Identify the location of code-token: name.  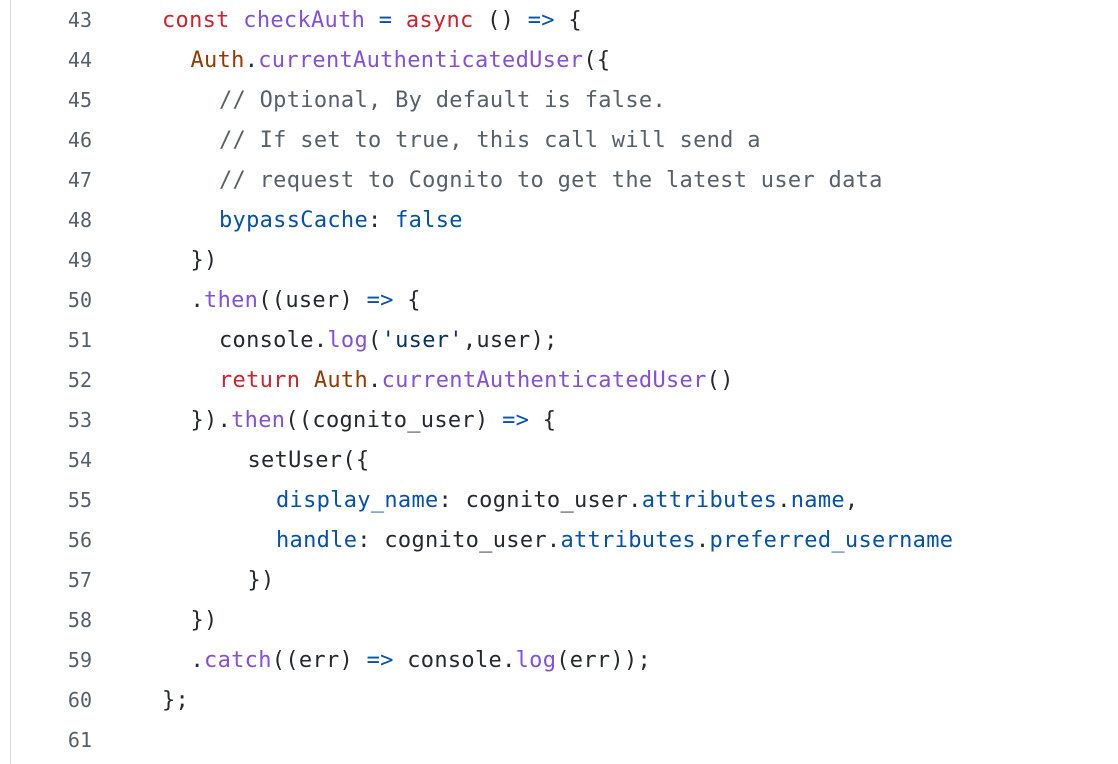
(817, 500).